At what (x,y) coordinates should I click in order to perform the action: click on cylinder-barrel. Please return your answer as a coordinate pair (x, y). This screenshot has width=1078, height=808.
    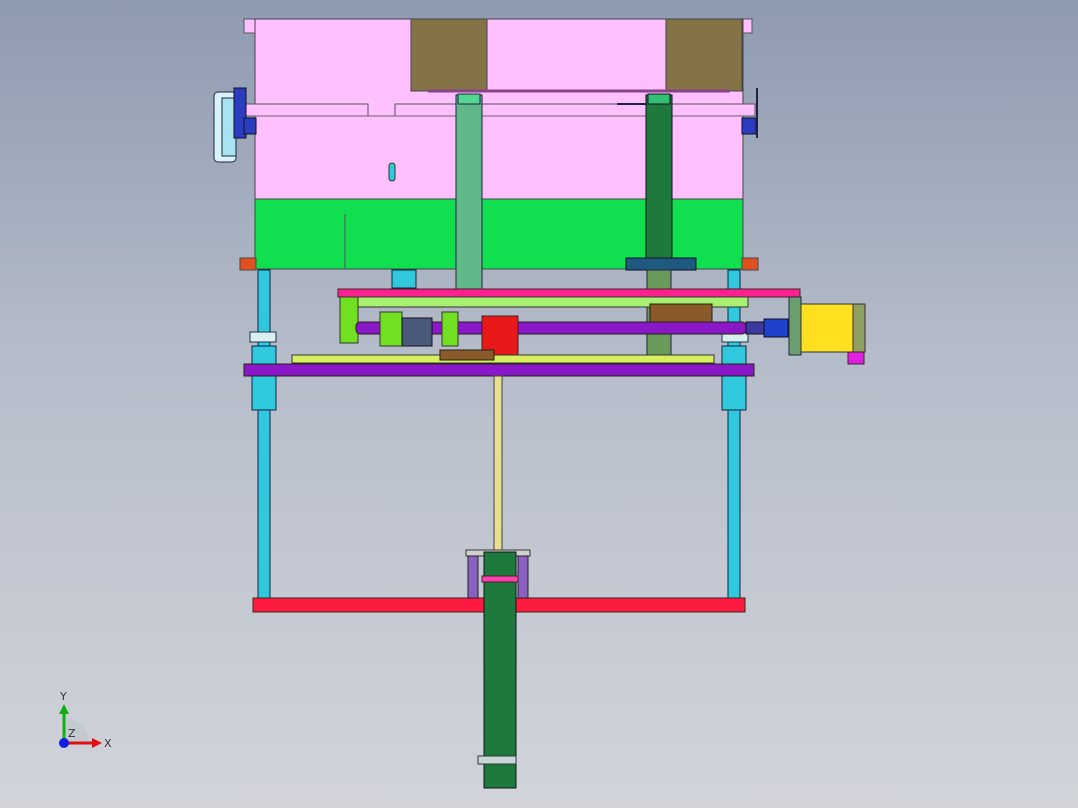
    Looking at the image, I should click on (500, 670).